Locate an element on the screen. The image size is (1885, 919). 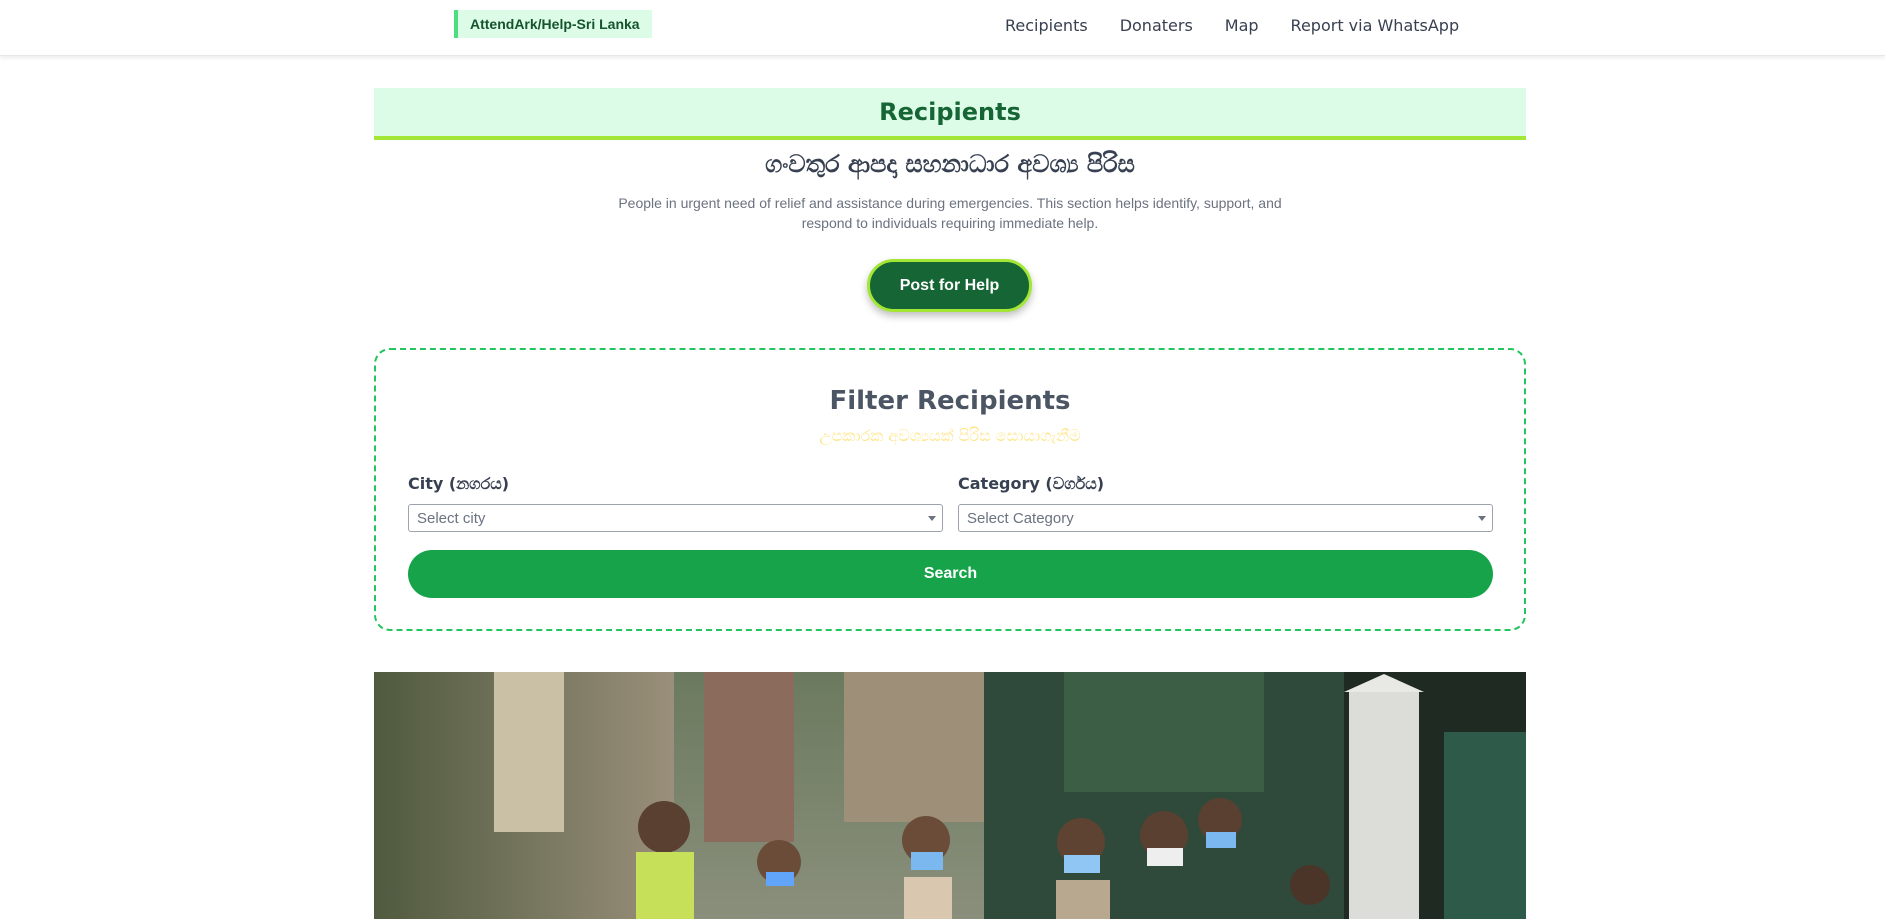
sinhala-title: ගංවතුර ආපදා සහනාධාර අවශ්‍ය පිරිස is located at coordinates (950, 164).